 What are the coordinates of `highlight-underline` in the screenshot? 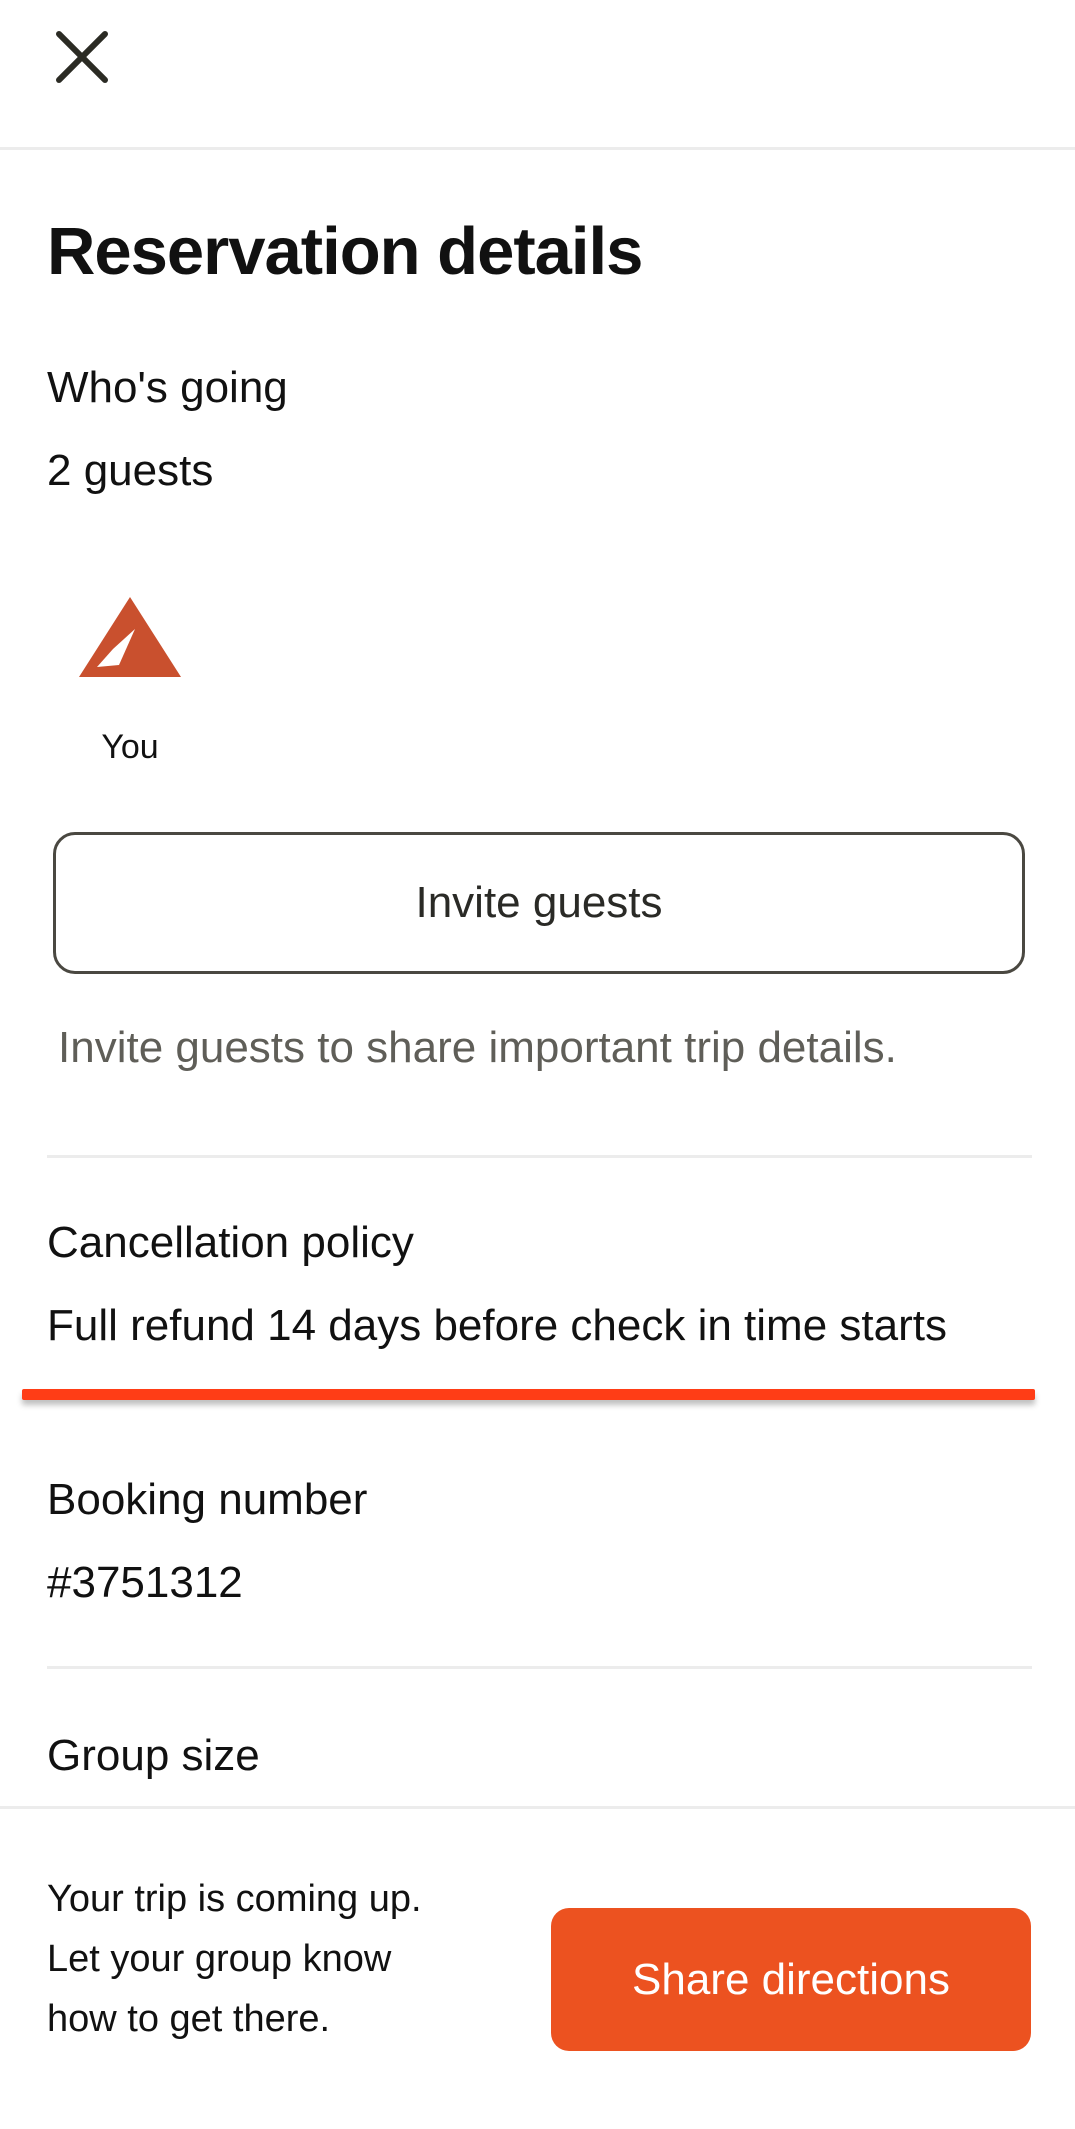 It's located at (528, 1394).